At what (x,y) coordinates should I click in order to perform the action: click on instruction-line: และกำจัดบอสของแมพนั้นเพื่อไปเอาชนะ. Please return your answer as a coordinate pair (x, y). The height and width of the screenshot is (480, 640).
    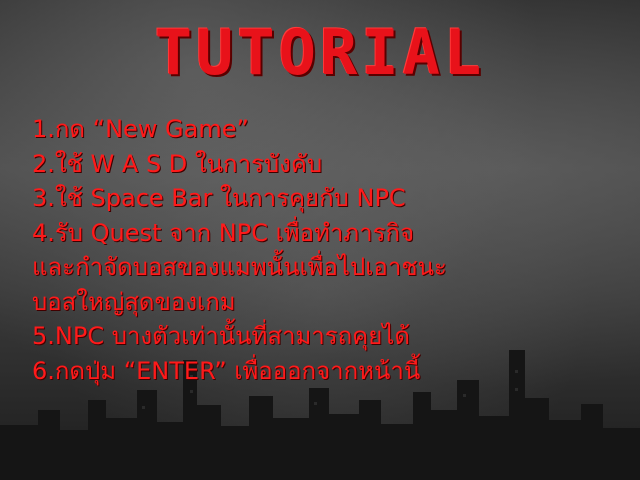
    Looking at the image, I should click on (239, 267).